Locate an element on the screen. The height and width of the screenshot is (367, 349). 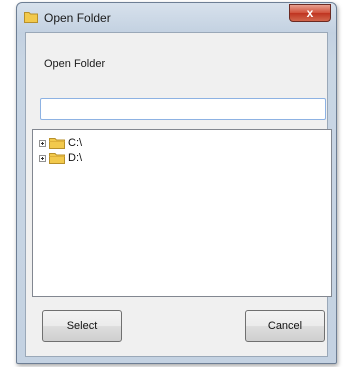
close-button: x is located at coordinates (310, 13).